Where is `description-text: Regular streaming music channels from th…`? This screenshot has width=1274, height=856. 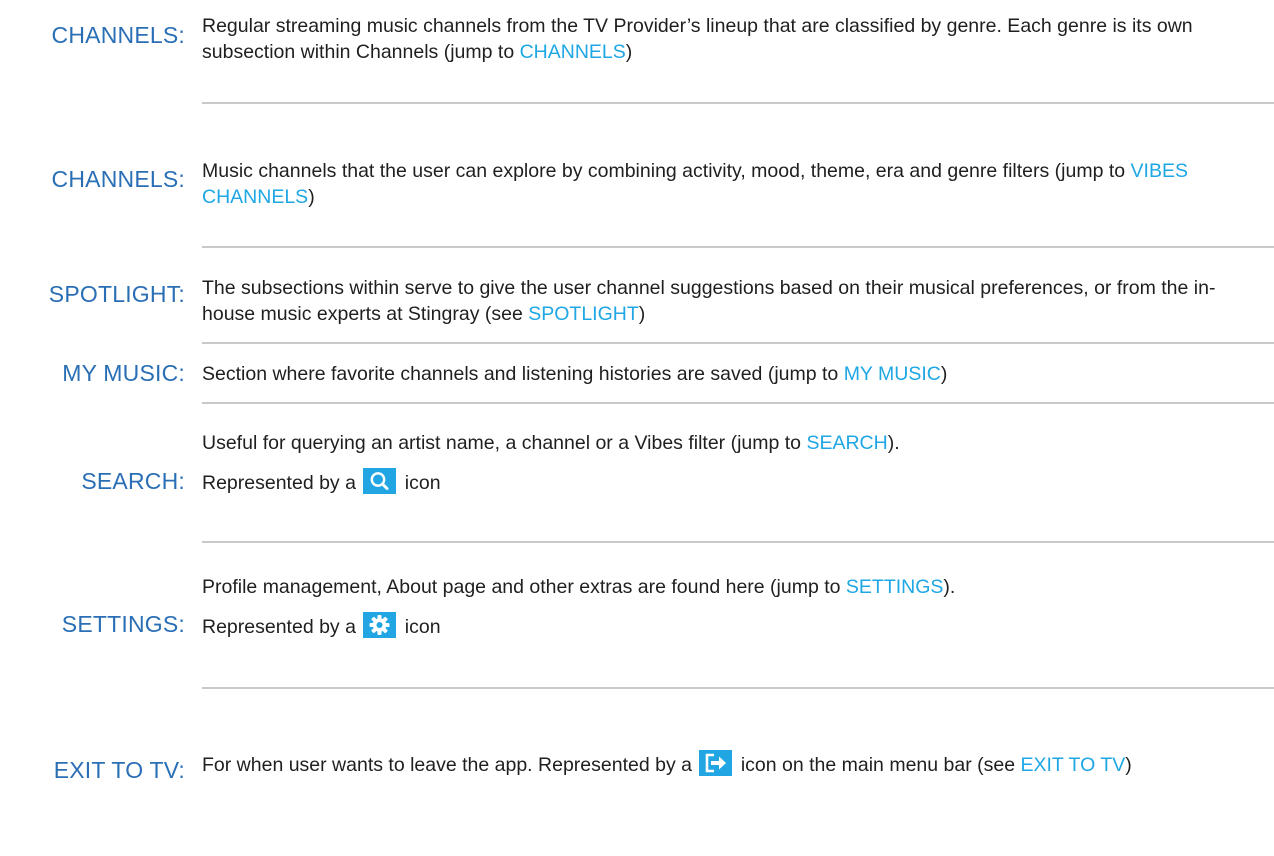 description-text: Regular streaming music channels from th… is located at coordinates (697, 39).